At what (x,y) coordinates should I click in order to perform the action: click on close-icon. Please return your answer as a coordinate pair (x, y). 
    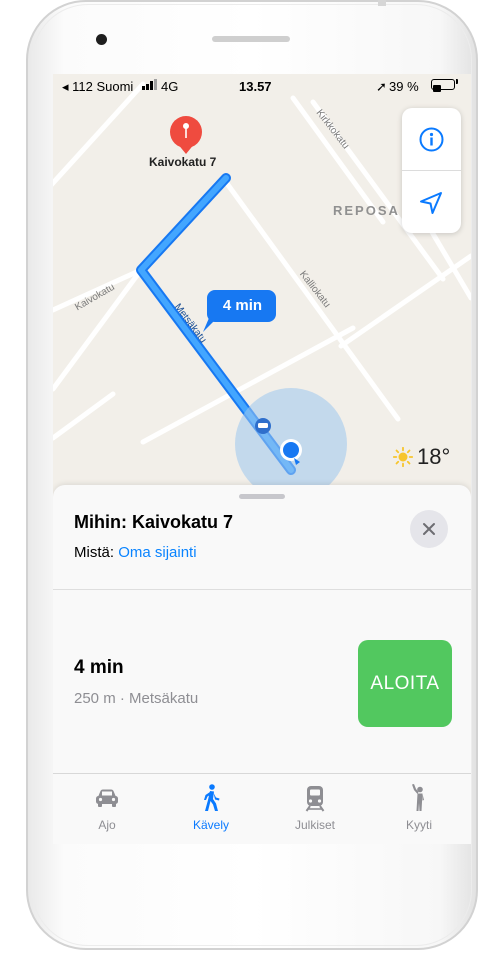
    Looking at the image, I should click on (429, 529).